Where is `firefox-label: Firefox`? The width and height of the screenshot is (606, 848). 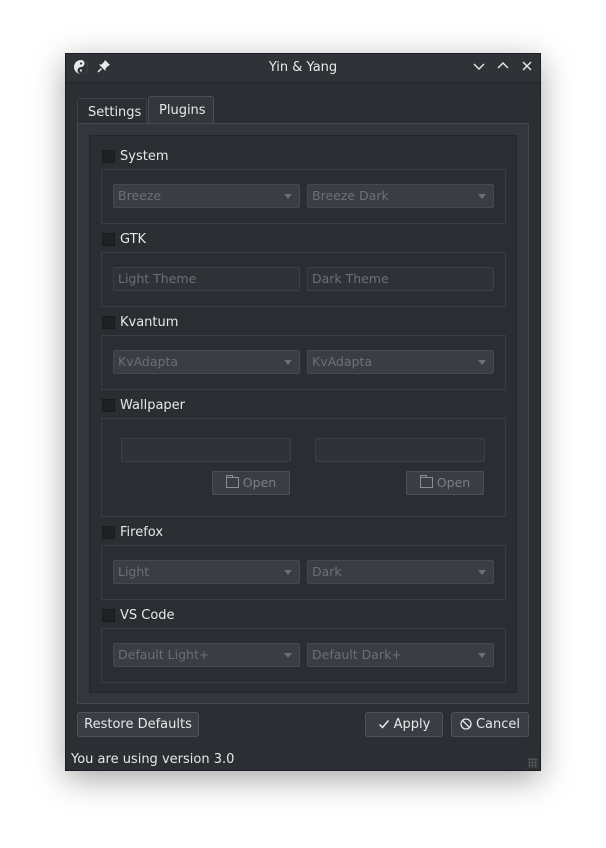 firefox-label: Firefox is located at coordinates (142, 532).